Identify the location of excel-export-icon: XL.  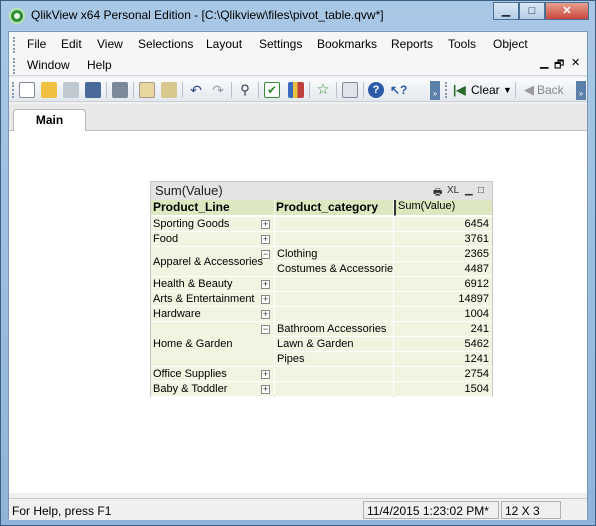
(453, 190).